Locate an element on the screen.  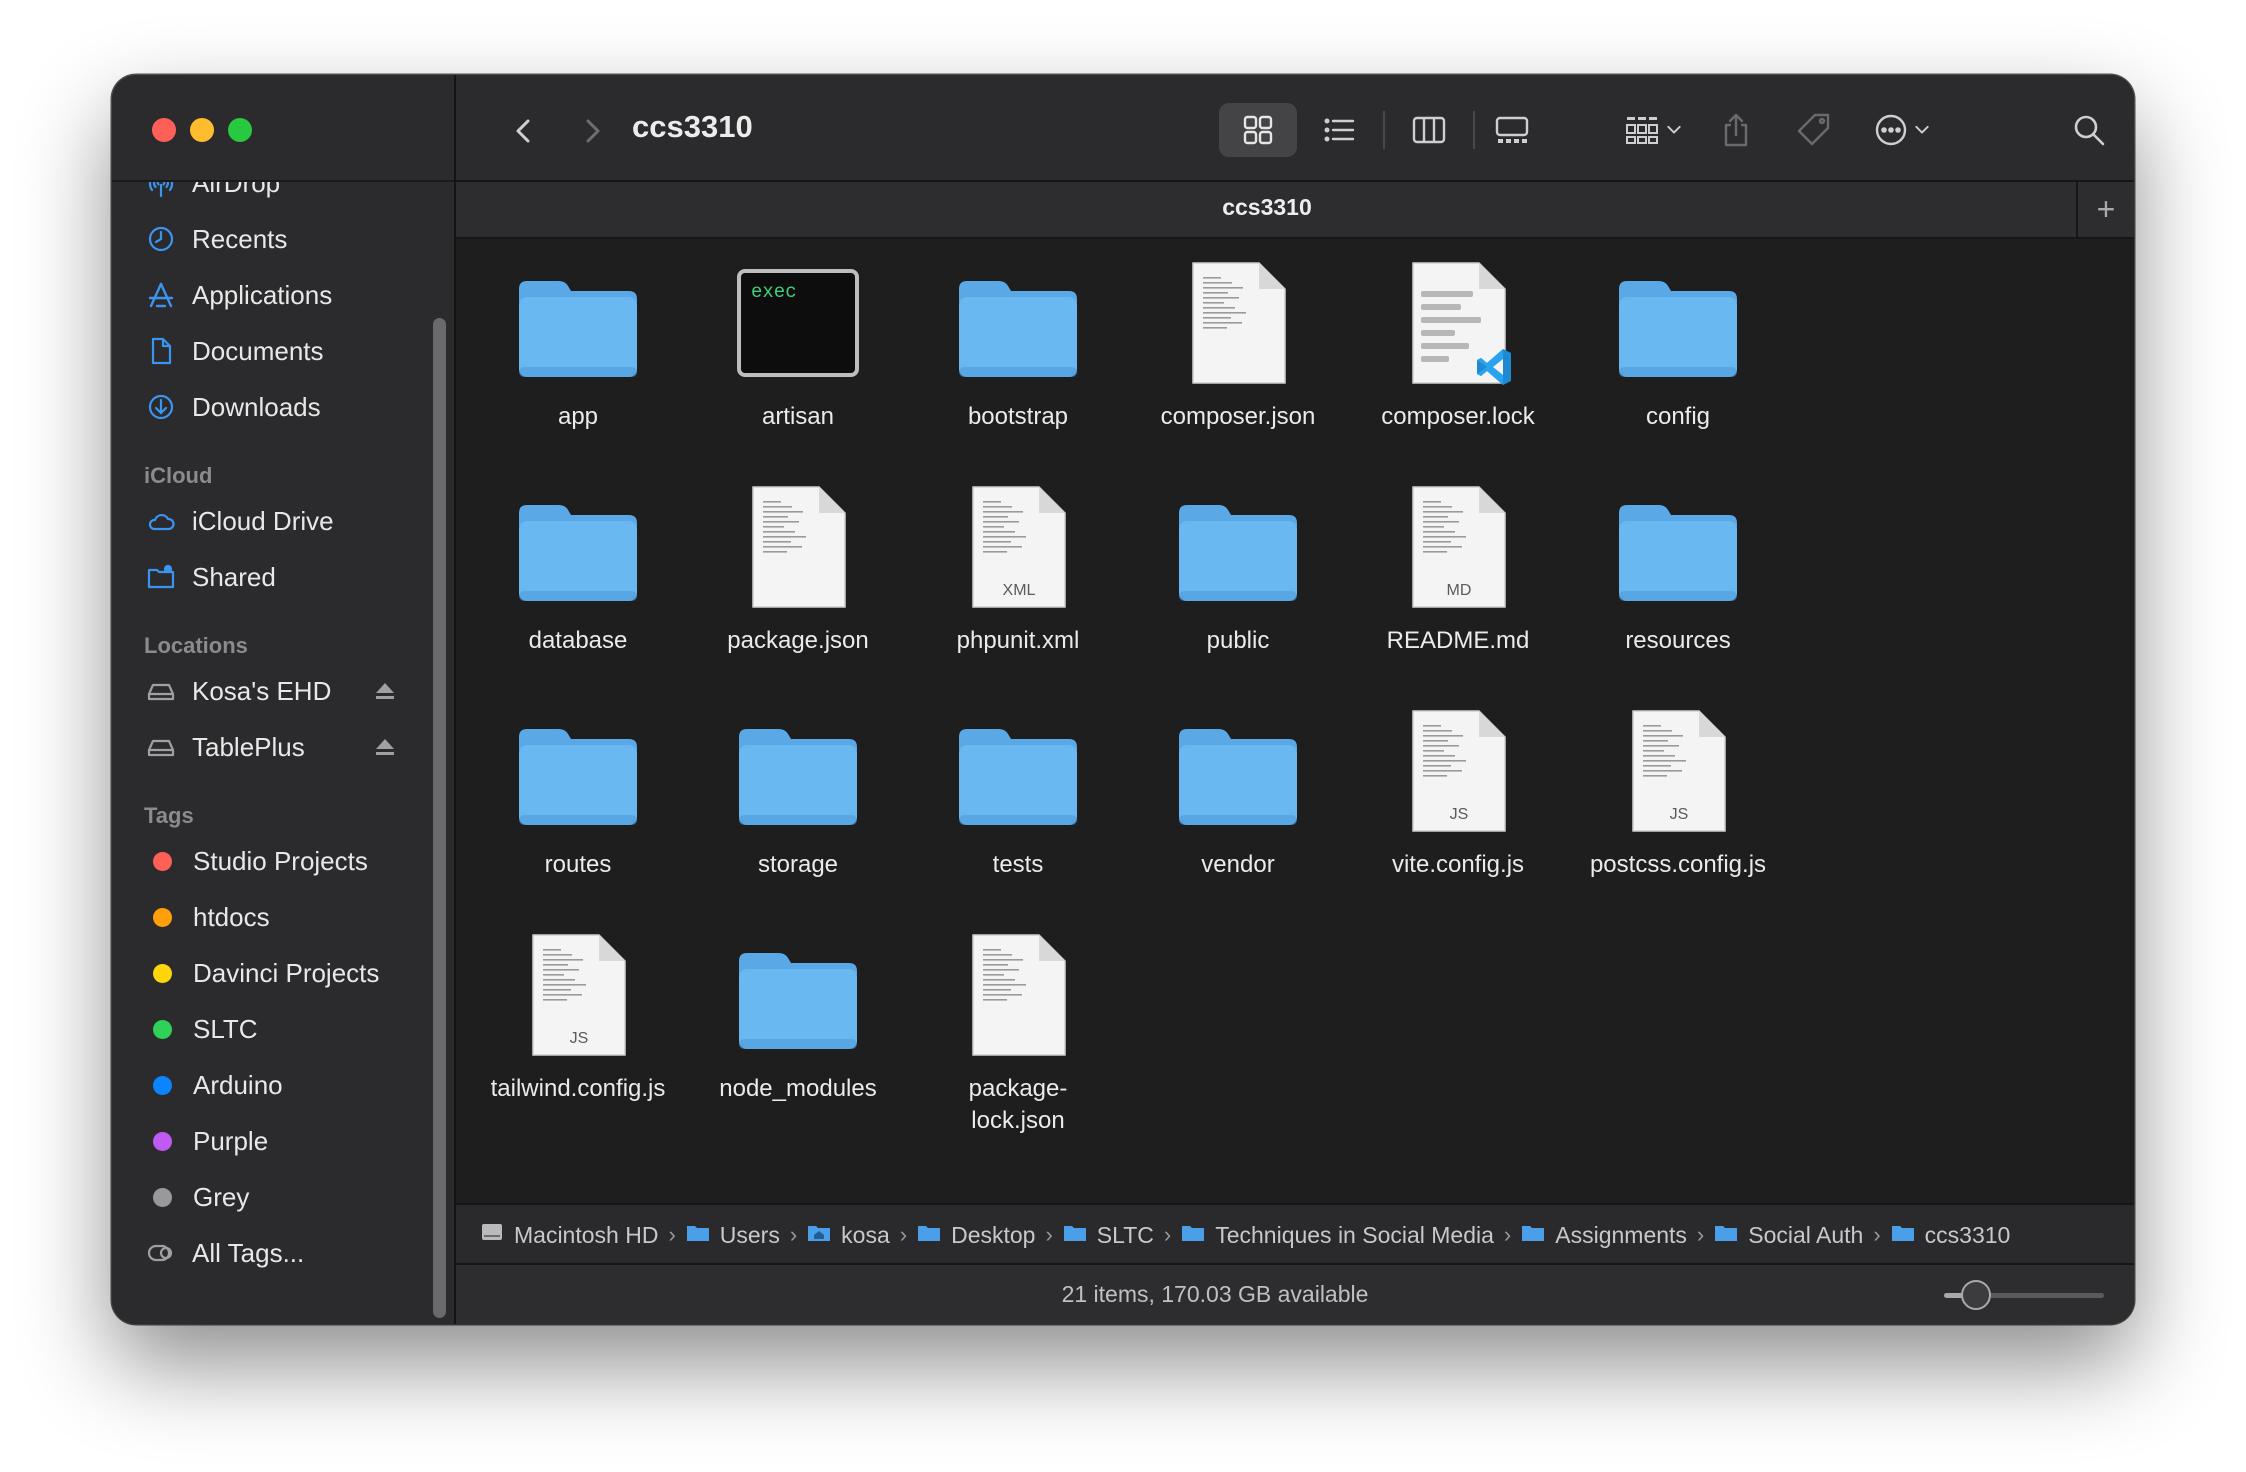
sidebar-item-label: Applications is located at coordinates (262, 294).